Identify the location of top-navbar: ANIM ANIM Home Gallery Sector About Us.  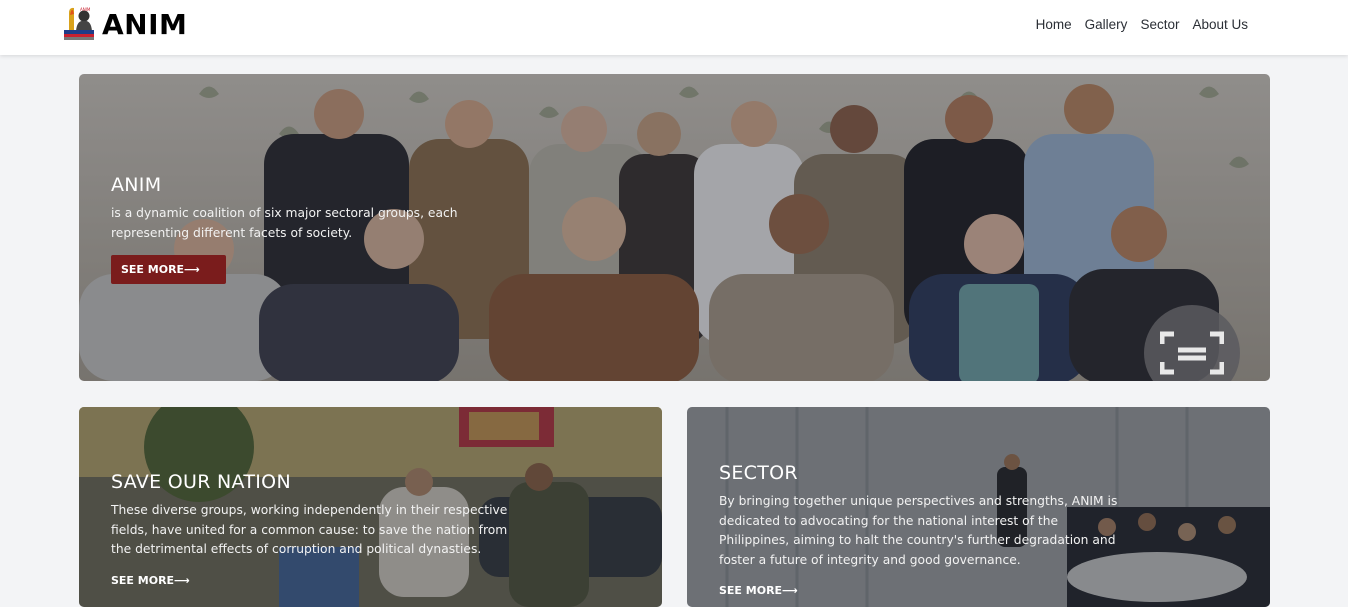
(674, 27).